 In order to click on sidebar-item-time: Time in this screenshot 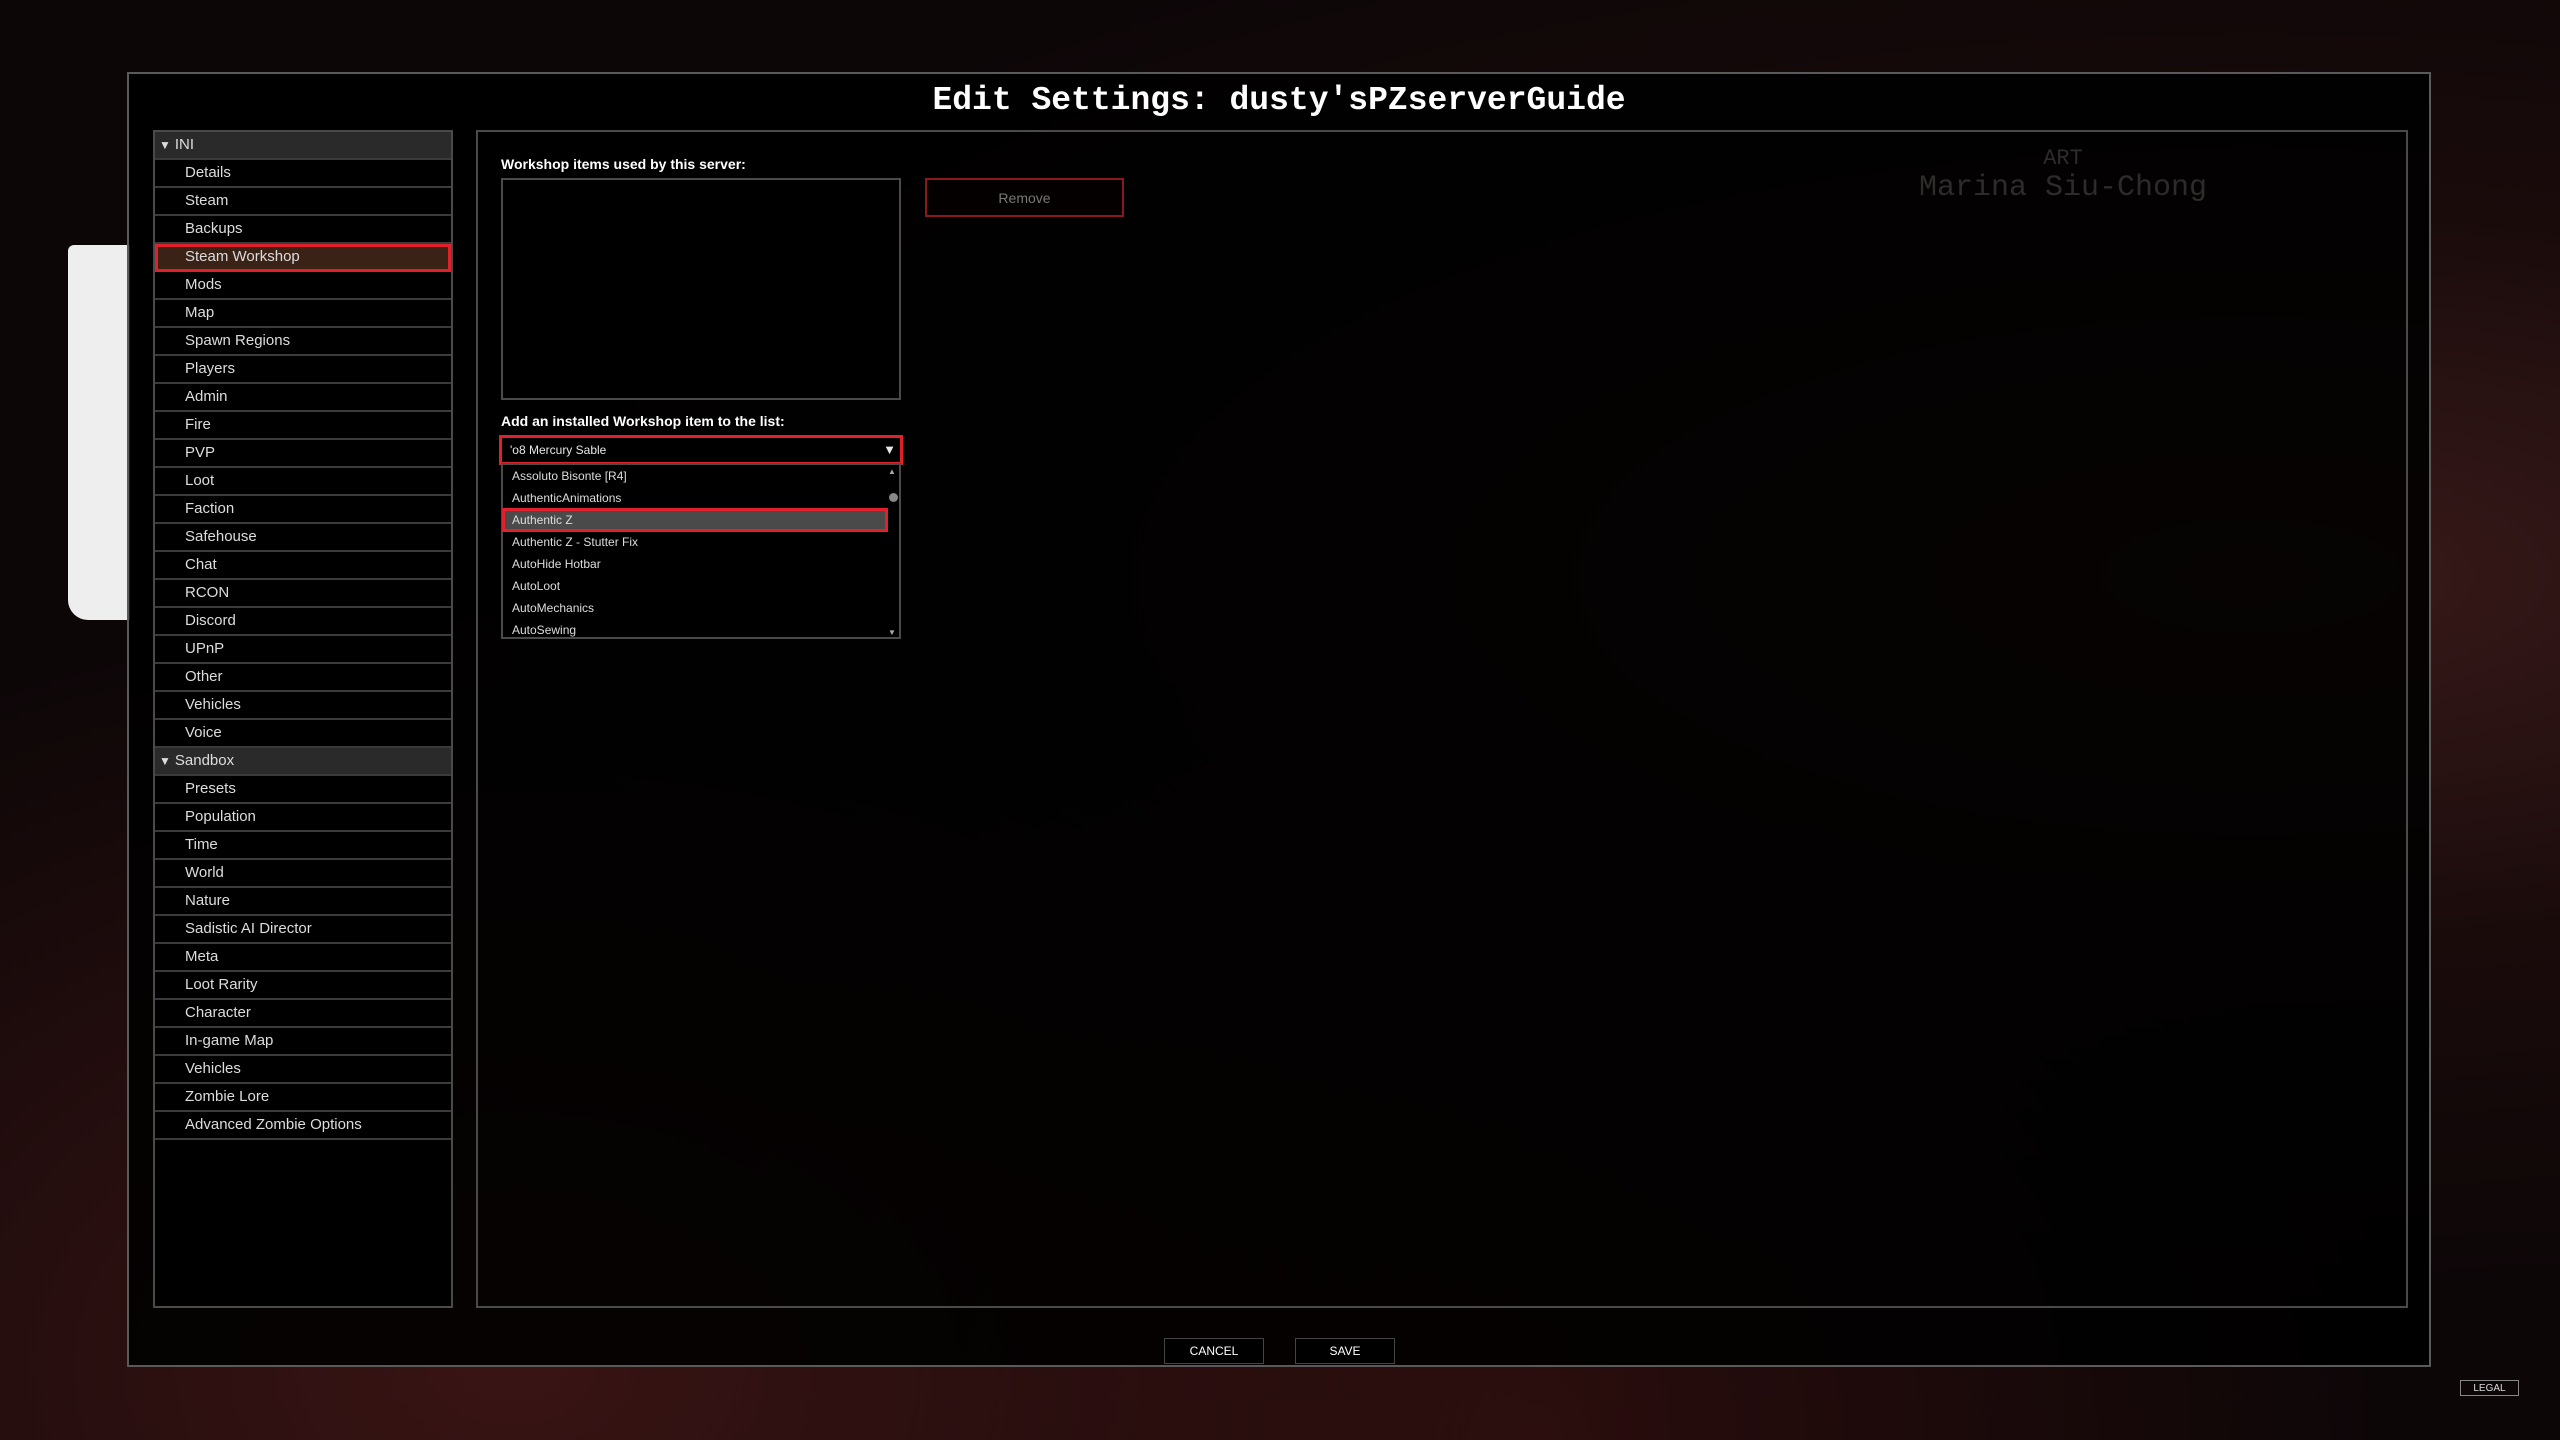, I will do `click(303, 846)`.